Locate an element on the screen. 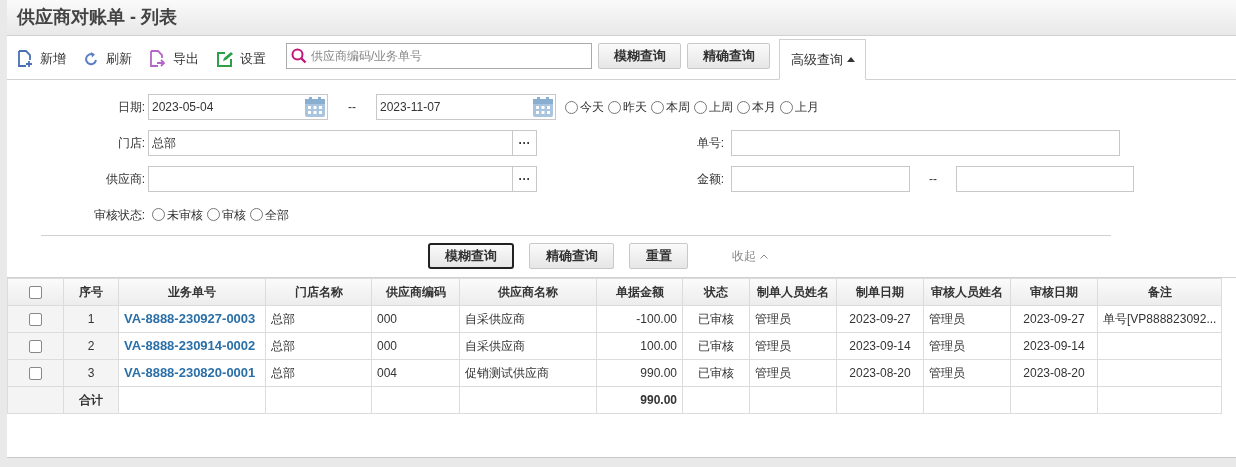 This screenshot has height=467, width=1236. table-cell: 004 is located at coordinates (387, 373).